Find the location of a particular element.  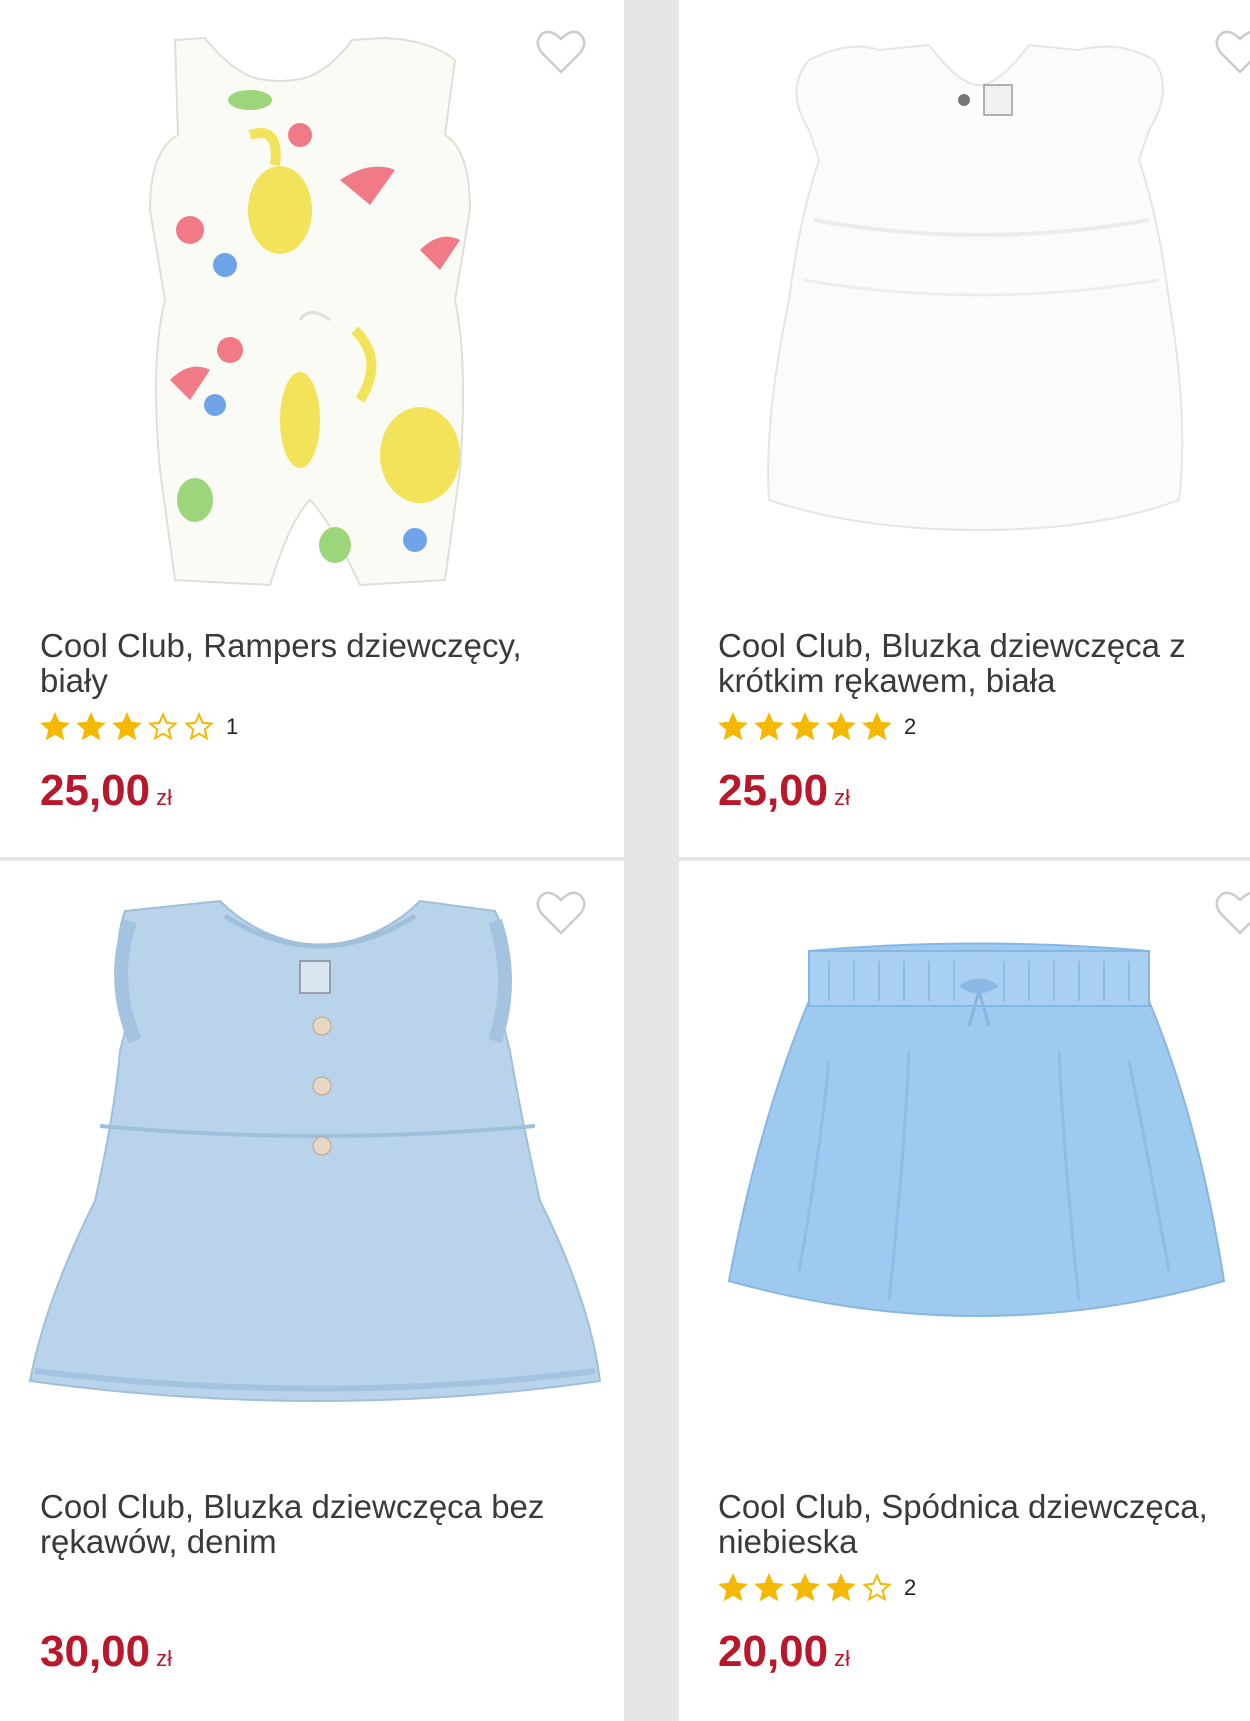

rating-count: 1 is located at coordinates (232, 726).